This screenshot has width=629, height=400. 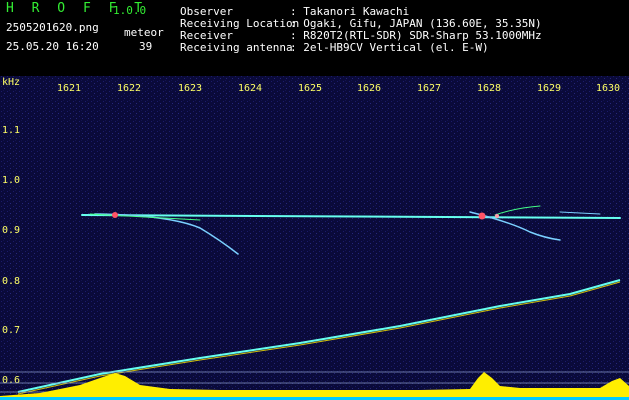 What do you see at coordinates (11, 82) in the screenshot?
I see `y-unit-label: kHz` at bounding box center [11, 82].